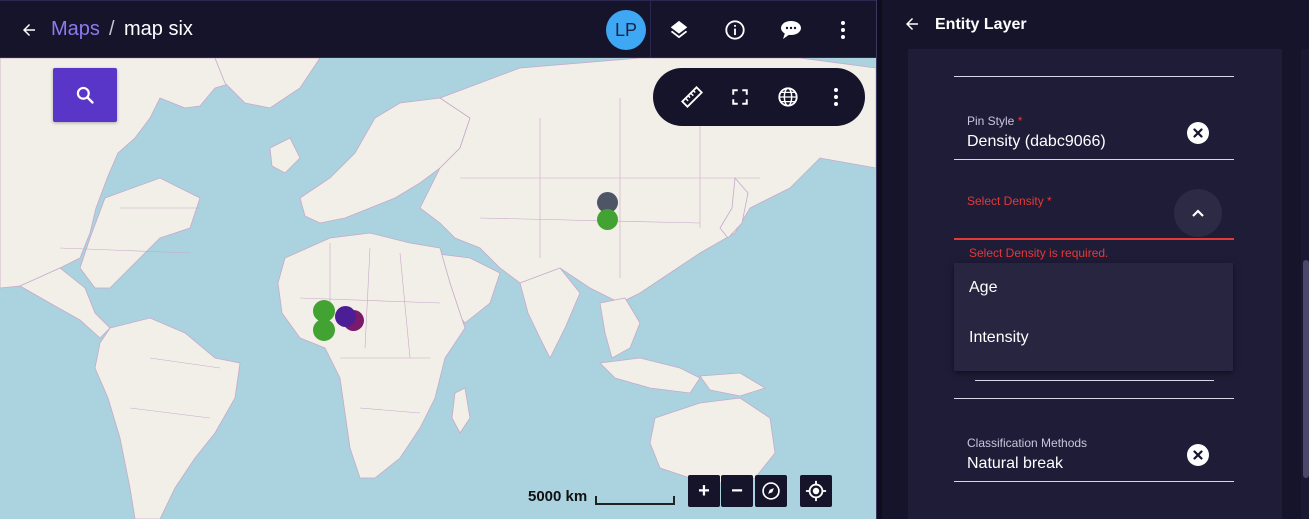 The height and width of the screenshot is (519, 1309). I want to click on density-option-age: Age, so click(983, 288).